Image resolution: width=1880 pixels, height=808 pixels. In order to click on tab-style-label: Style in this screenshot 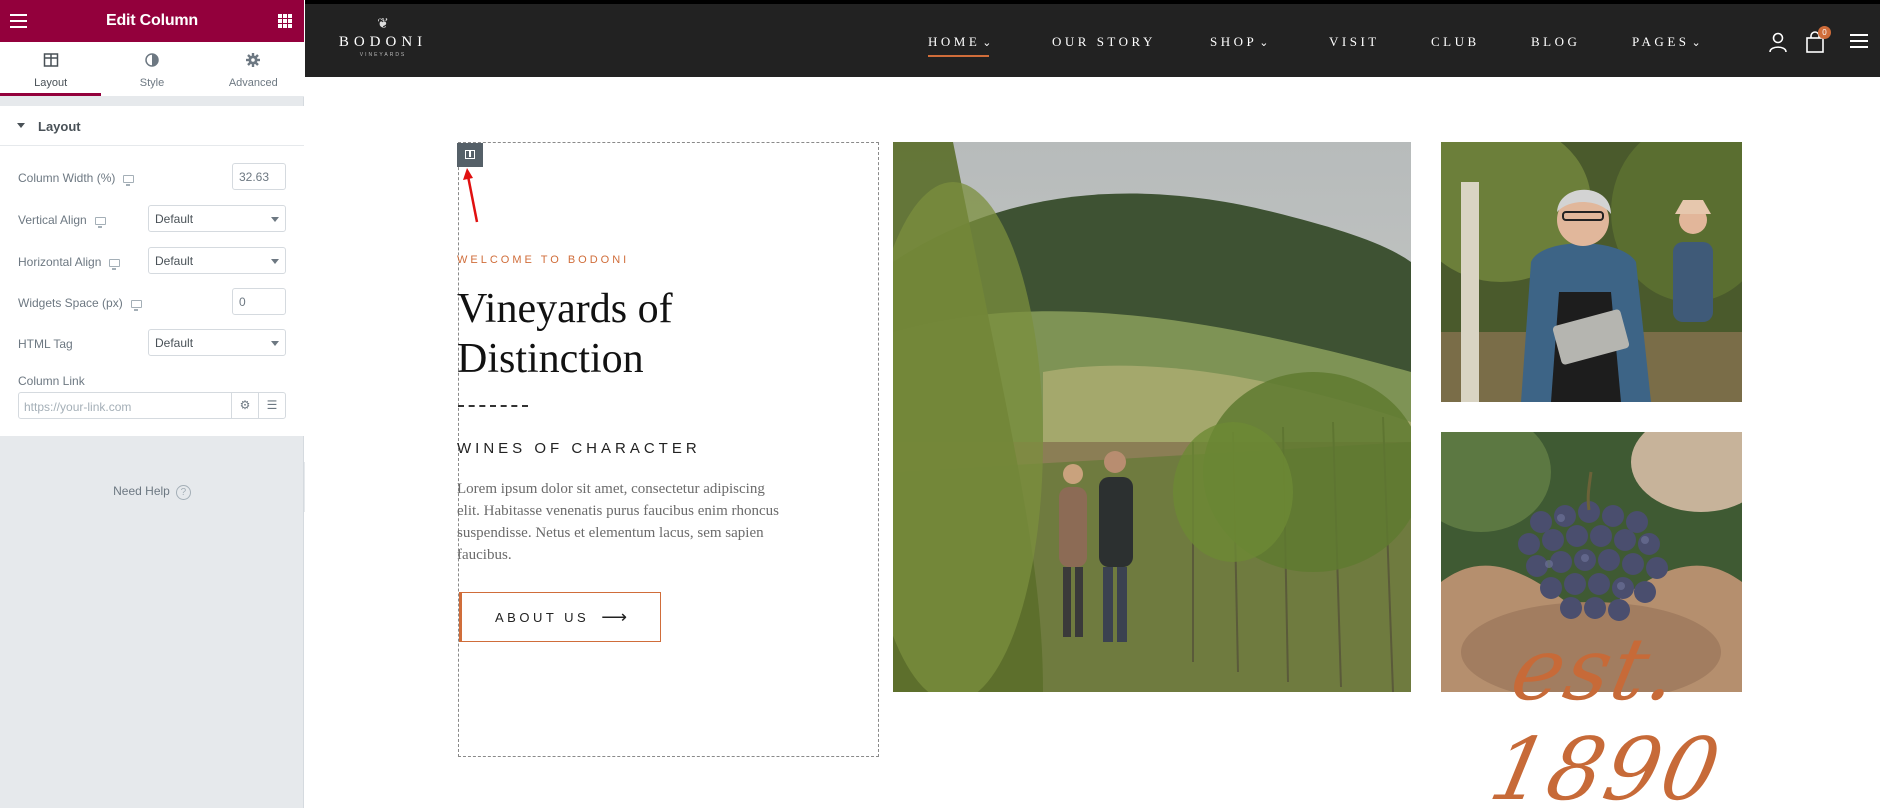, I will do `click(152, 83)`.